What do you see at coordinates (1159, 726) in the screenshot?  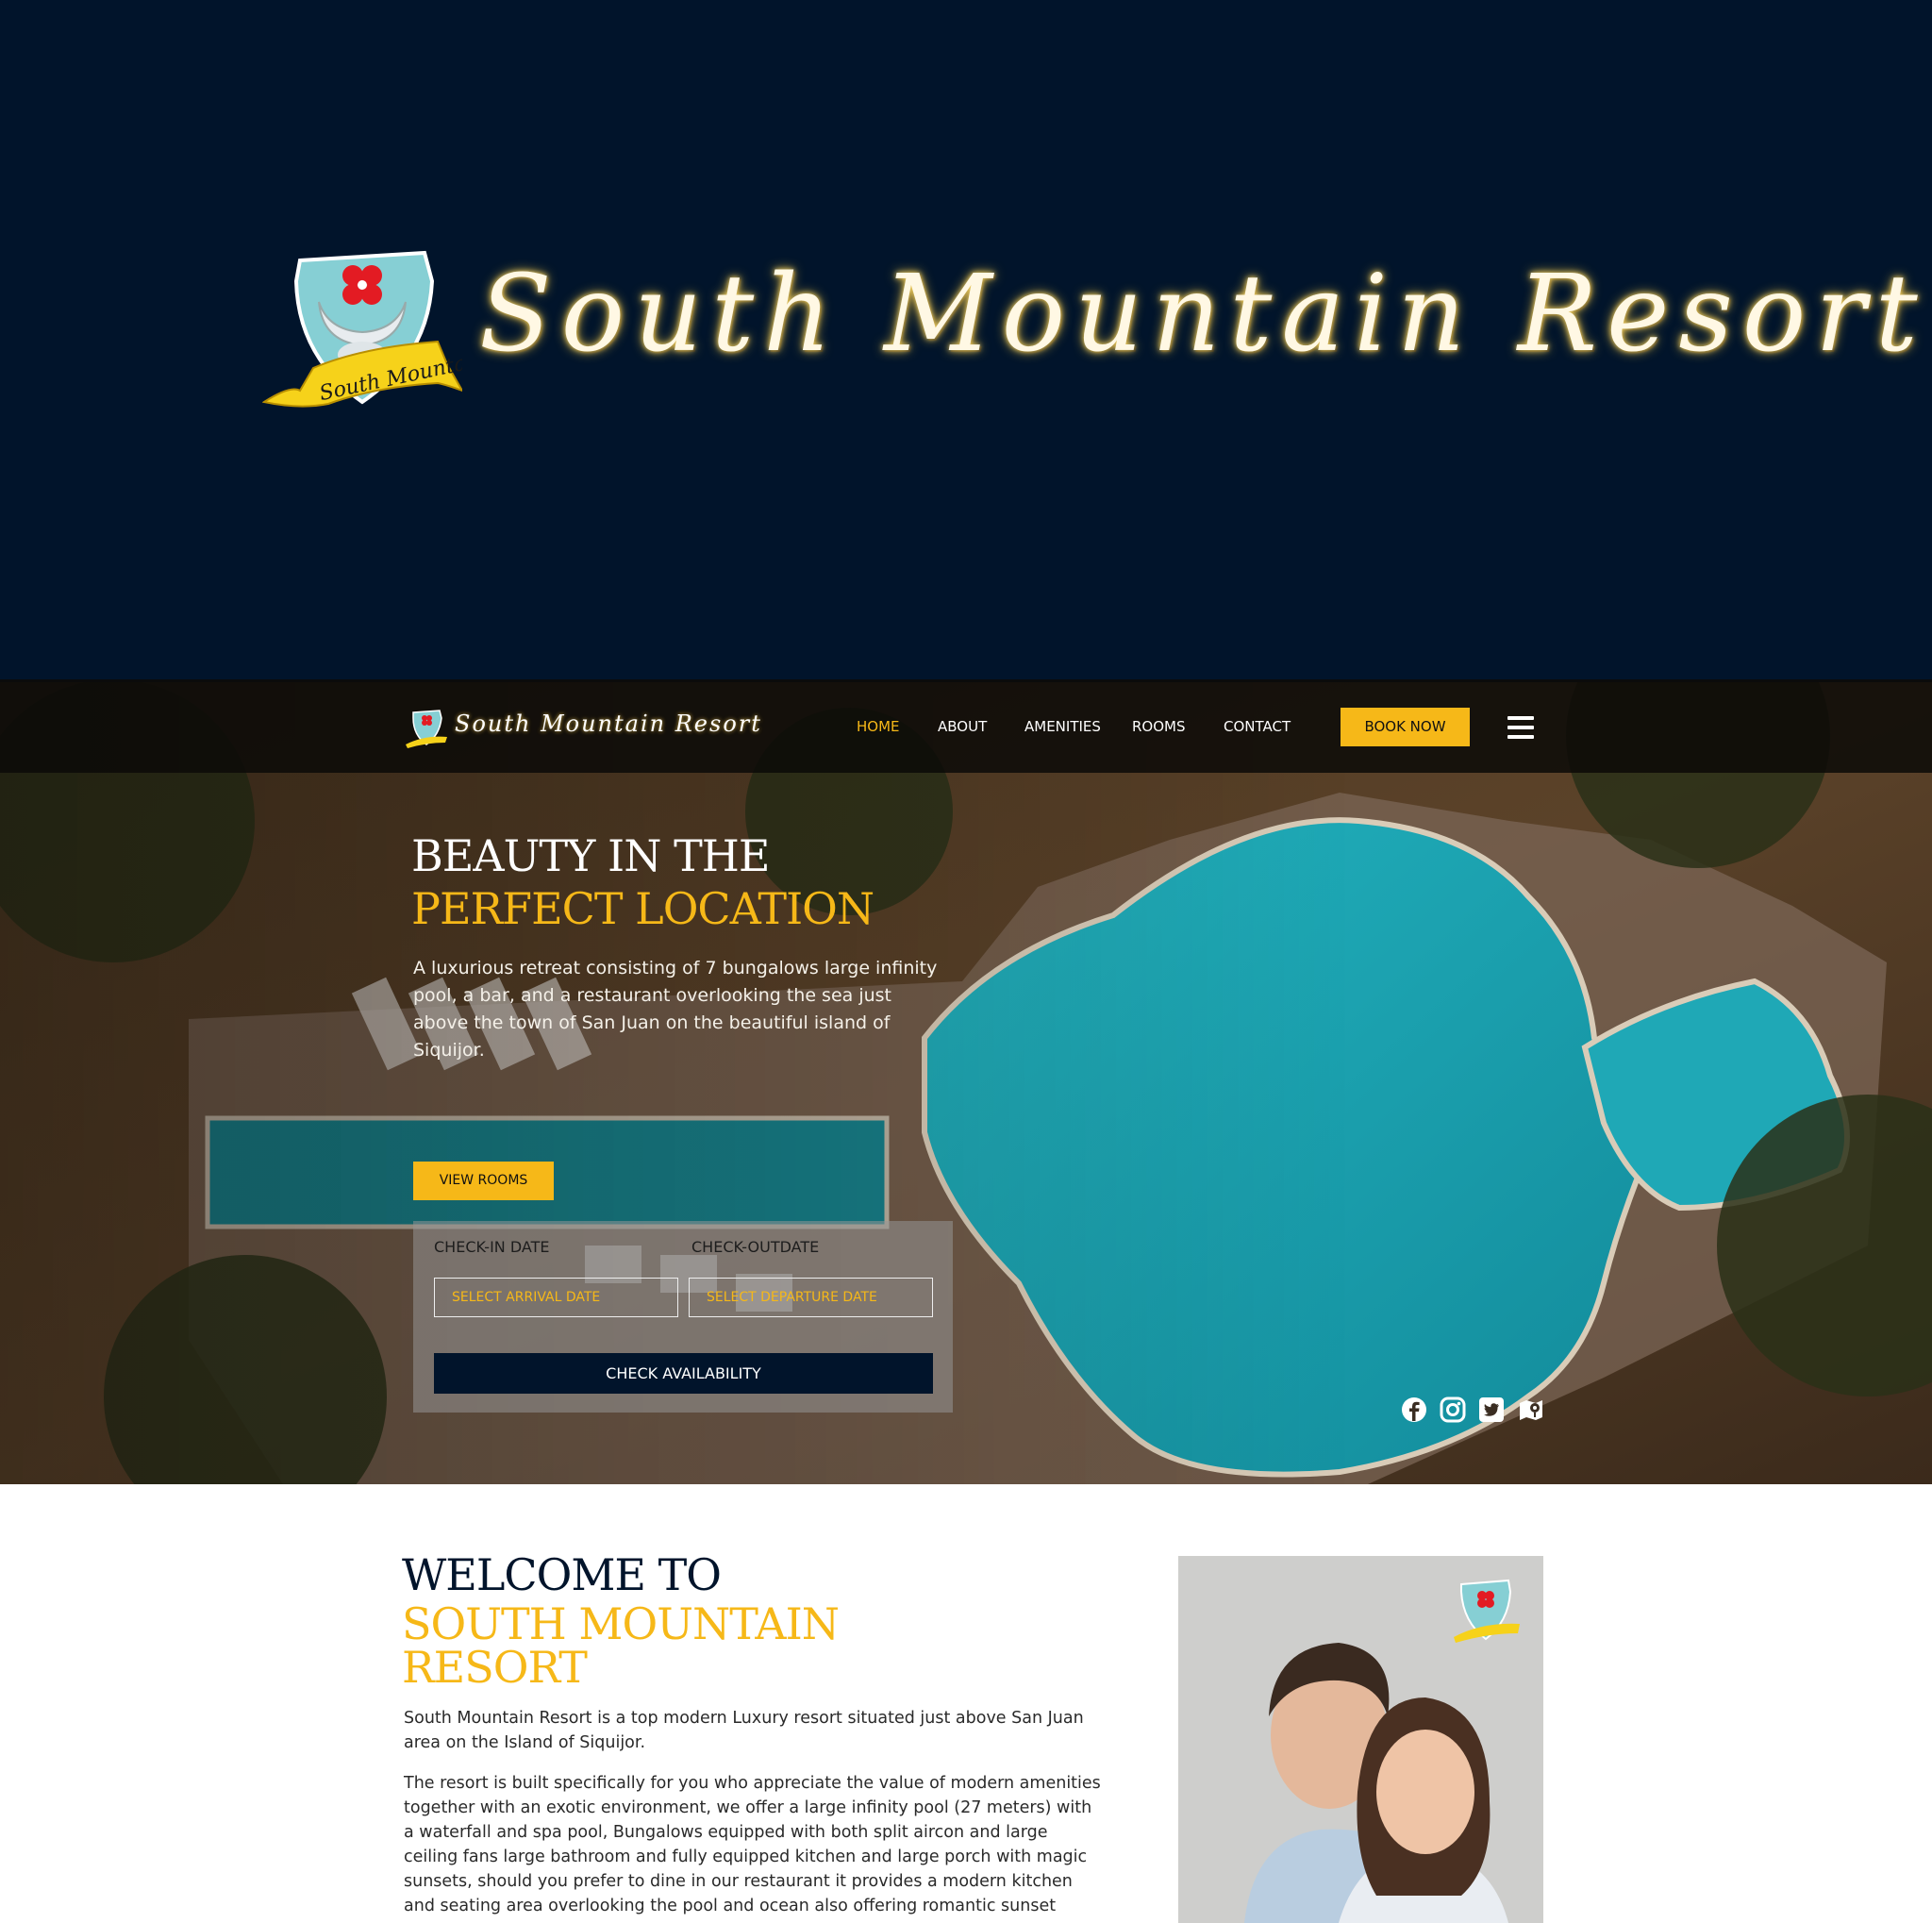 I see `nav-link-rooms: ROOMS` at bounding box center [1159, 726].